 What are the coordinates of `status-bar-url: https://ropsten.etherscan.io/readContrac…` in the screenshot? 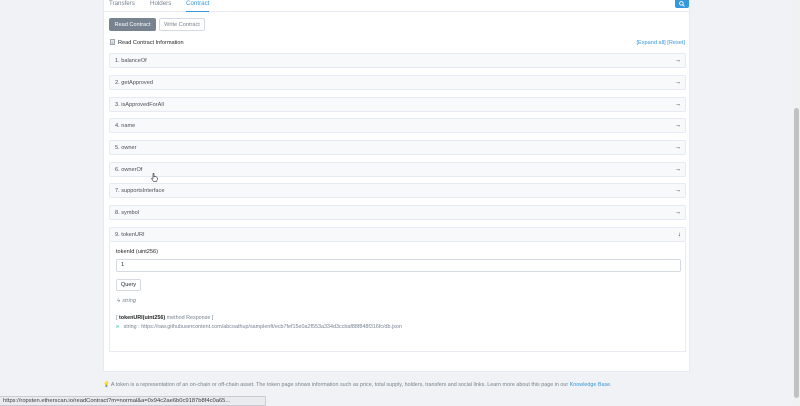 It's located at (133, 401).